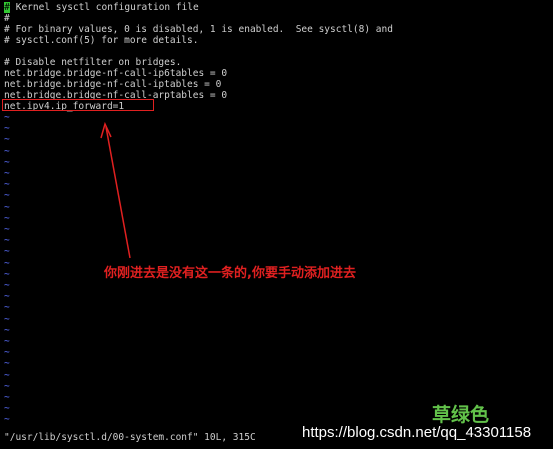 The image size is (553, 449). What do you see at coordinates (461, 415) in the screenshot?
I see `watermark-logo: 草绿色` at bounding box center [461, 415].